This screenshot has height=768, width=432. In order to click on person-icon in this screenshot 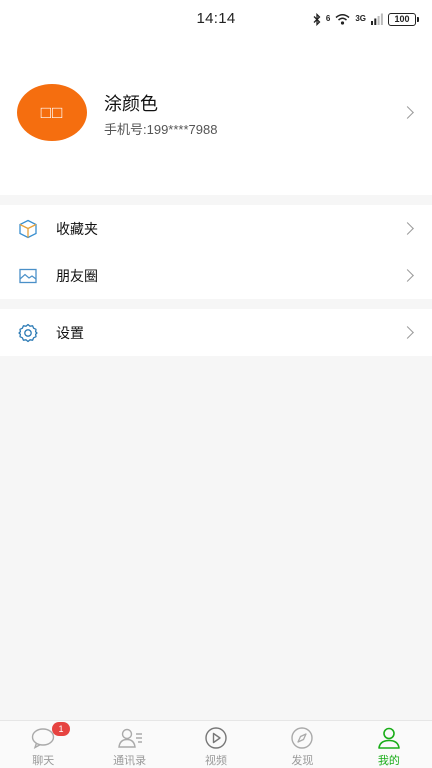, I will do `click(389, 738)`.